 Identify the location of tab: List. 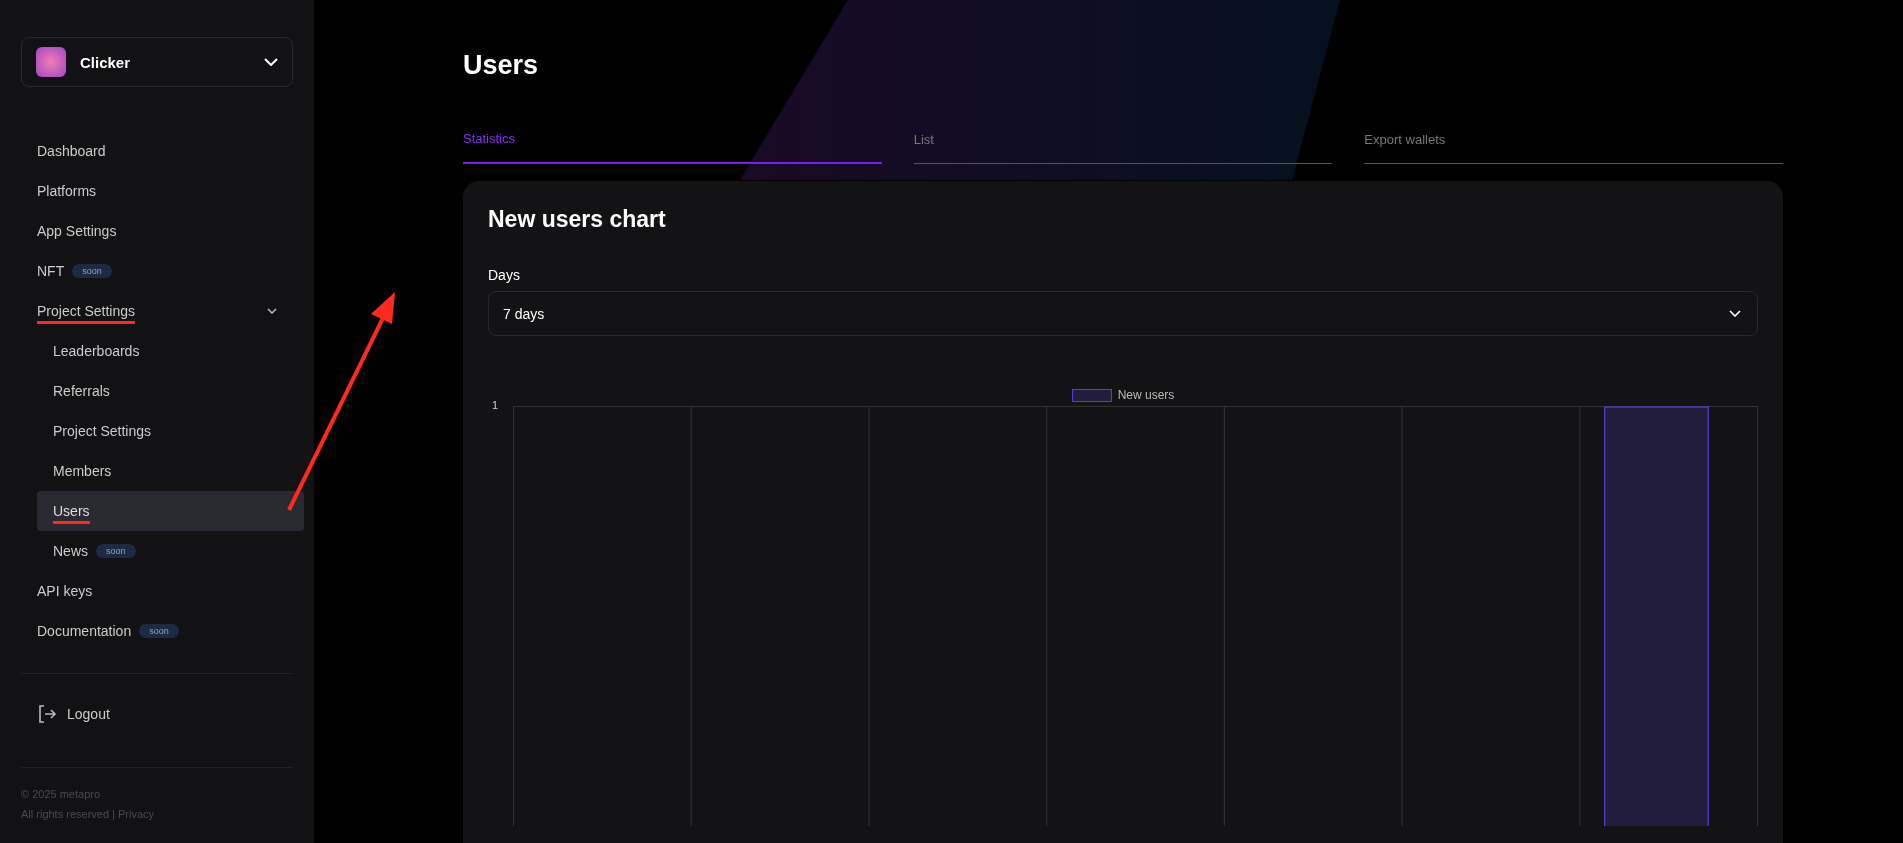
(1123, 147).